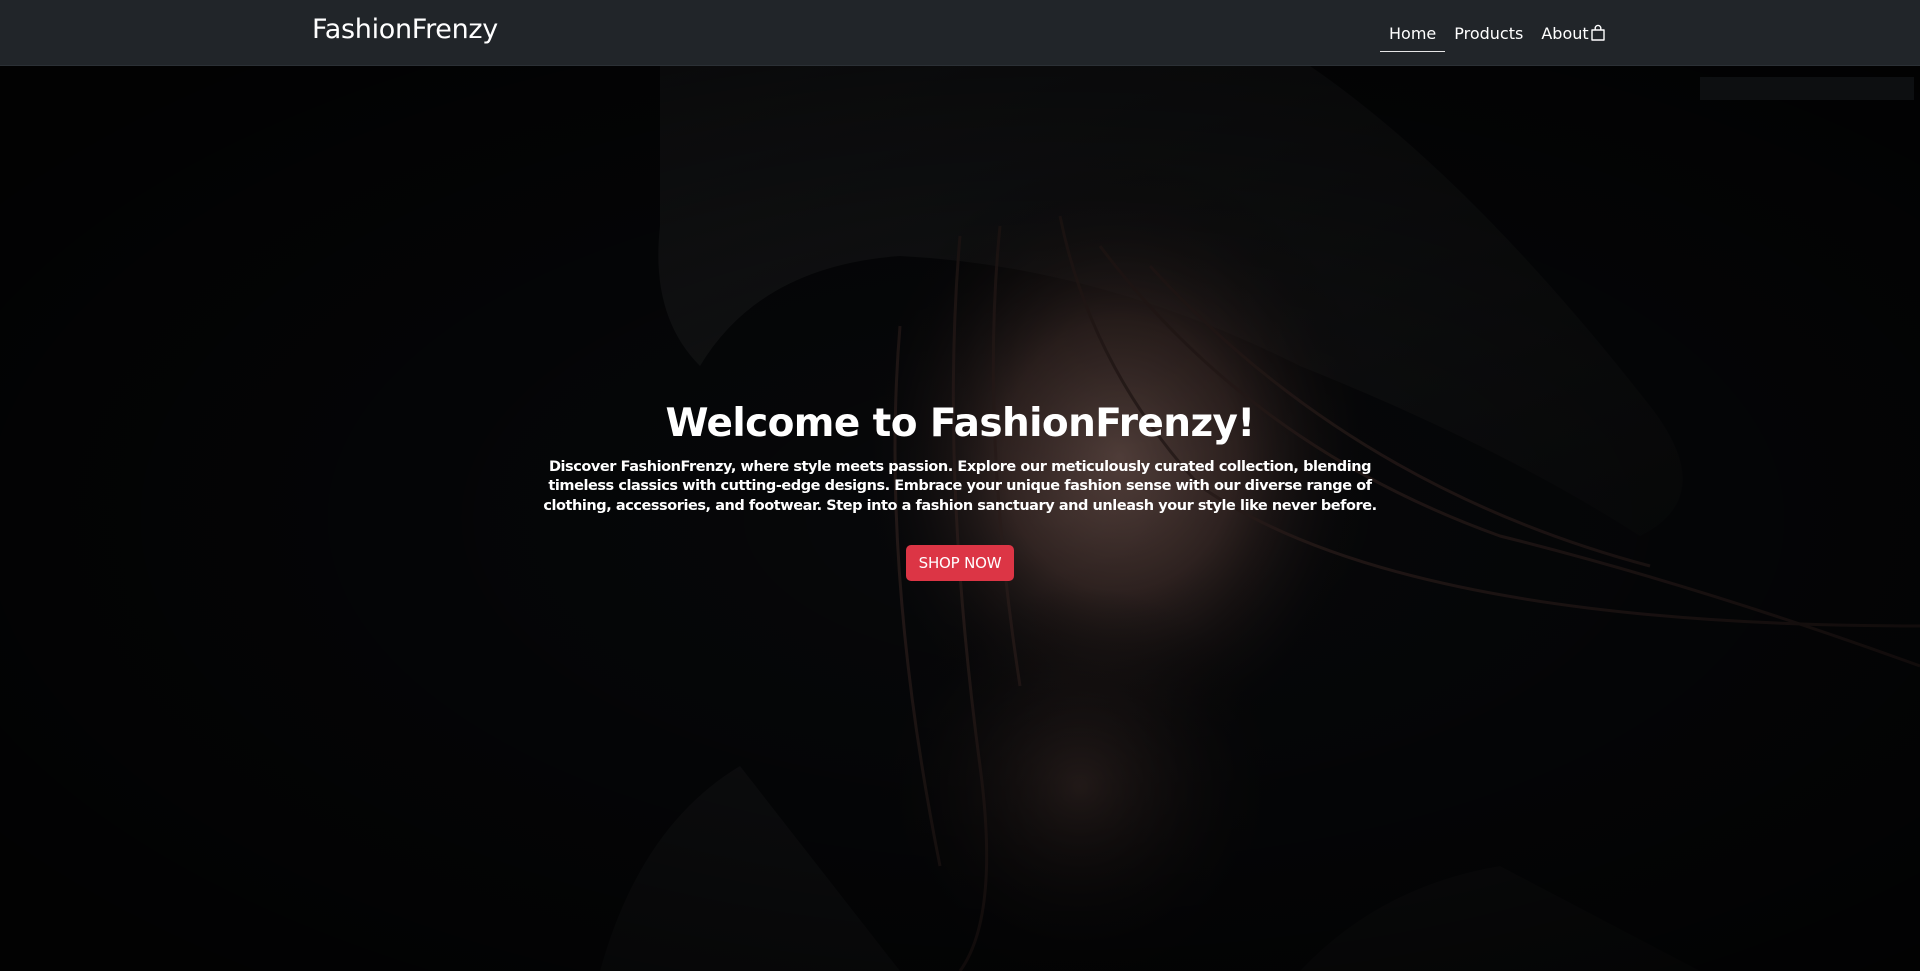 This screenshot has height=971, width=1920. Describe the element at coordinates (960, 33) in the screenshot. I see `top-navbar: FashionFrenzy Home Products About` at that location.